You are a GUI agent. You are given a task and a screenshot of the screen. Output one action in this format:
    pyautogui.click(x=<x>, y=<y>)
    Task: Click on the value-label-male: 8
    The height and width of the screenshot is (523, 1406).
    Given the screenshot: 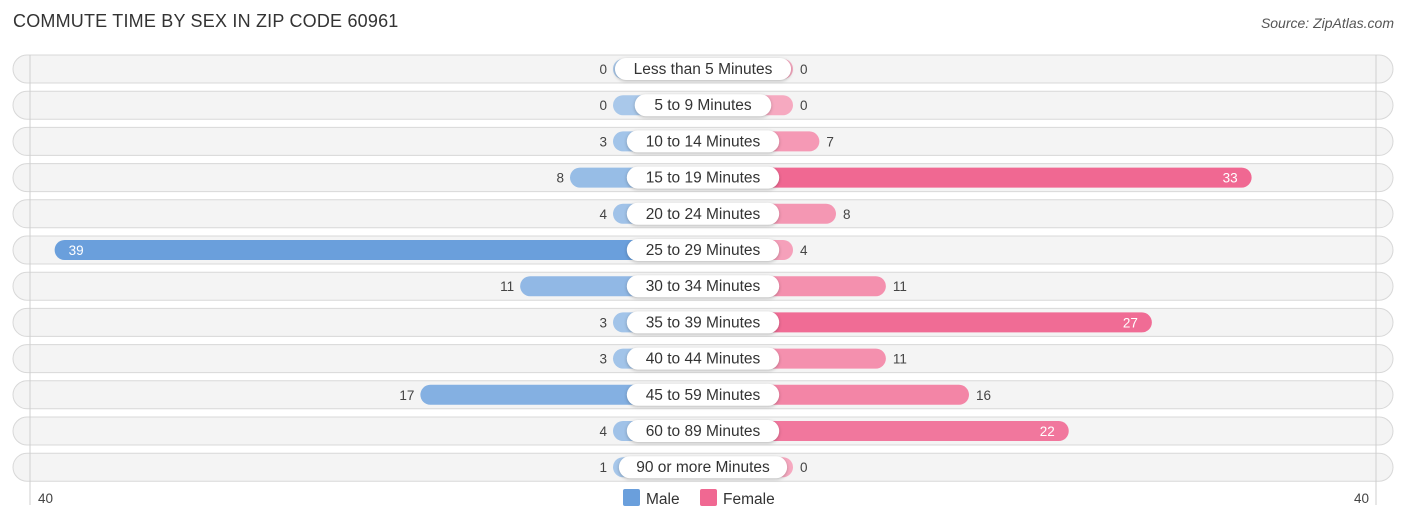 What is the action you would take?
    pyautogui.click(x=560, y=178)
    